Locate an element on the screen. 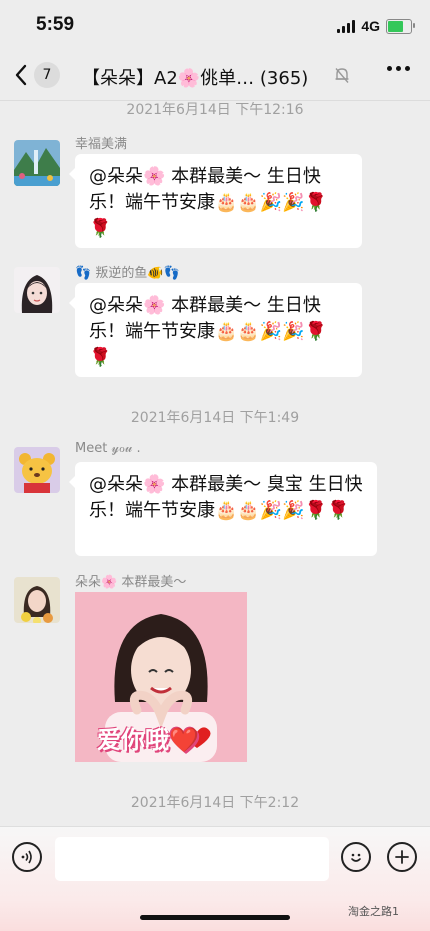 Image resolution: width=430 pixels, height=931 pixels. sender-name: Meet 𝓎ℴ𝓊 . is located at coordinates (108, 448).